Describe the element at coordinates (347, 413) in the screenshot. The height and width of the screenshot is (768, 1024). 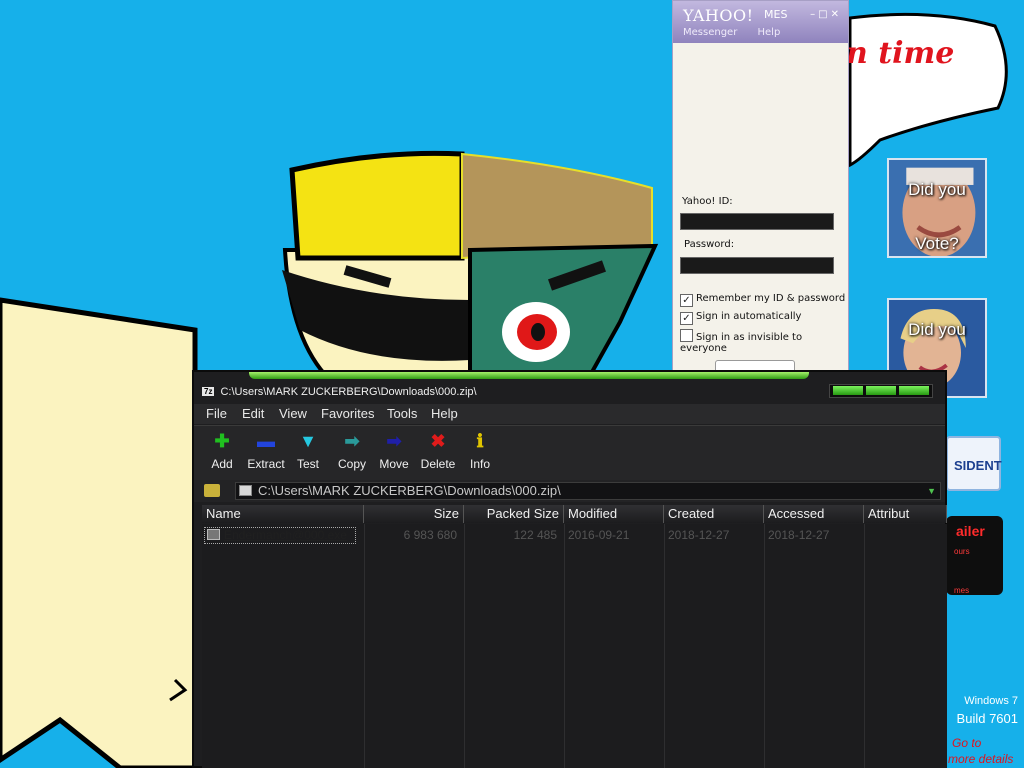
I see `menu-favorites: Favorites` at that location.